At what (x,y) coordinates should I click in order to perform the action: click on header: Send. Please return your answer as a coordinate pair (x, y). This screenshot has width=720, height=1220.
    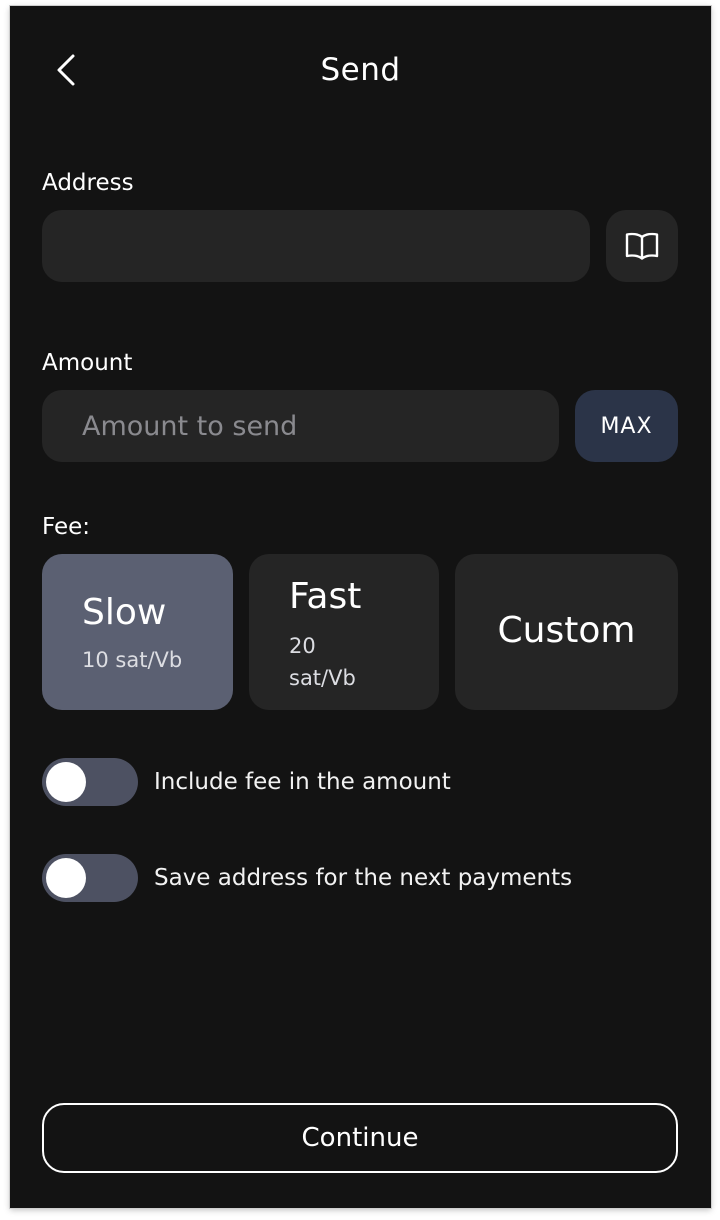
    Looking at the image, I should click on (360, 71).